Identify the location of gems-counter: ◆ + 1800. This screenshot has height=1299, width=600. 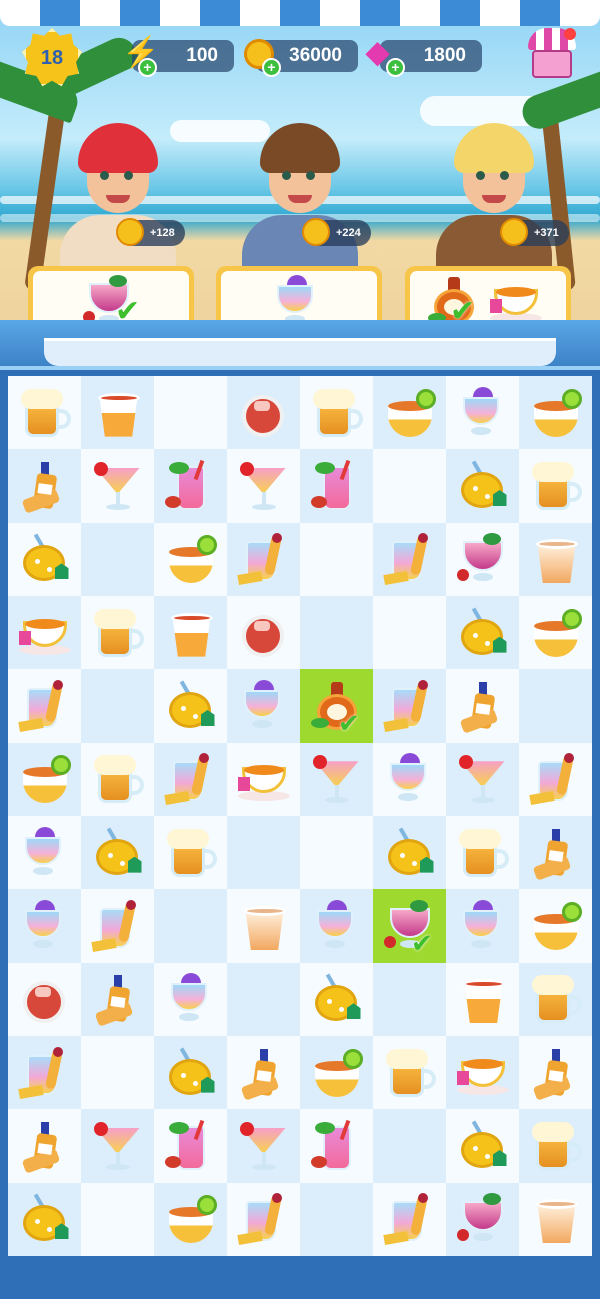
(424, 57).